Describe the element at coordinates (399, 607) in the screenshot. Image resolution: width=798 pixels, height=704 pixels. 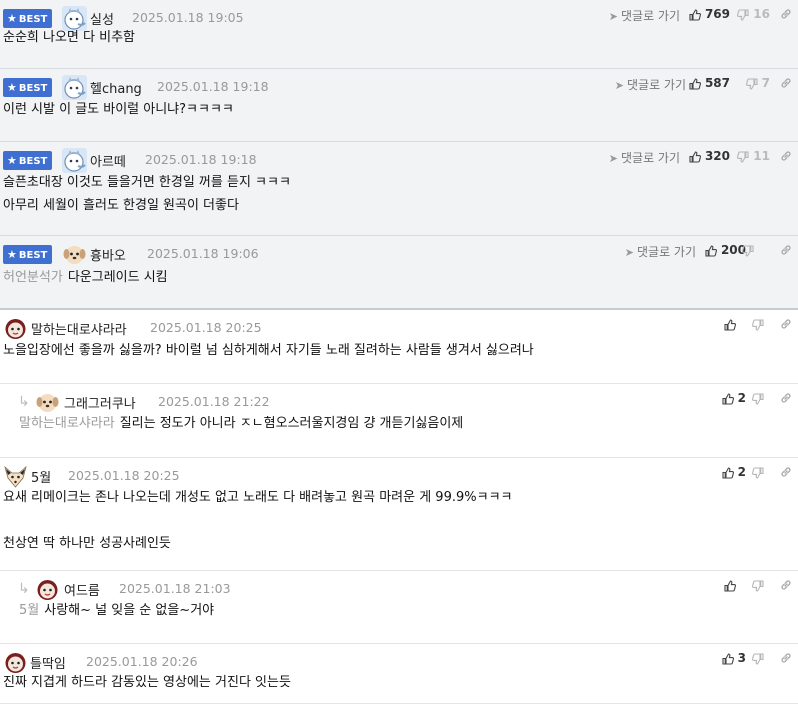
I see `reply-comment: ↳ 여드름 2025.01.18 21:03 5월 사랑해~ 널 잊을 순 없을~거야` at that location.